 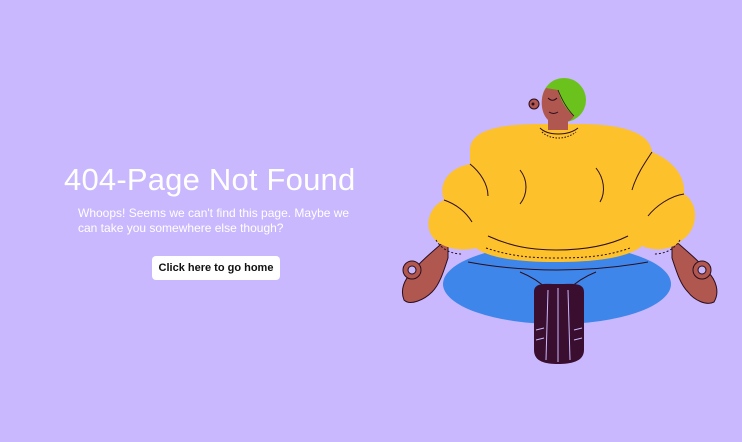 I want to click on page-title: 404-Page Not Found, so click(x=210, y=179).